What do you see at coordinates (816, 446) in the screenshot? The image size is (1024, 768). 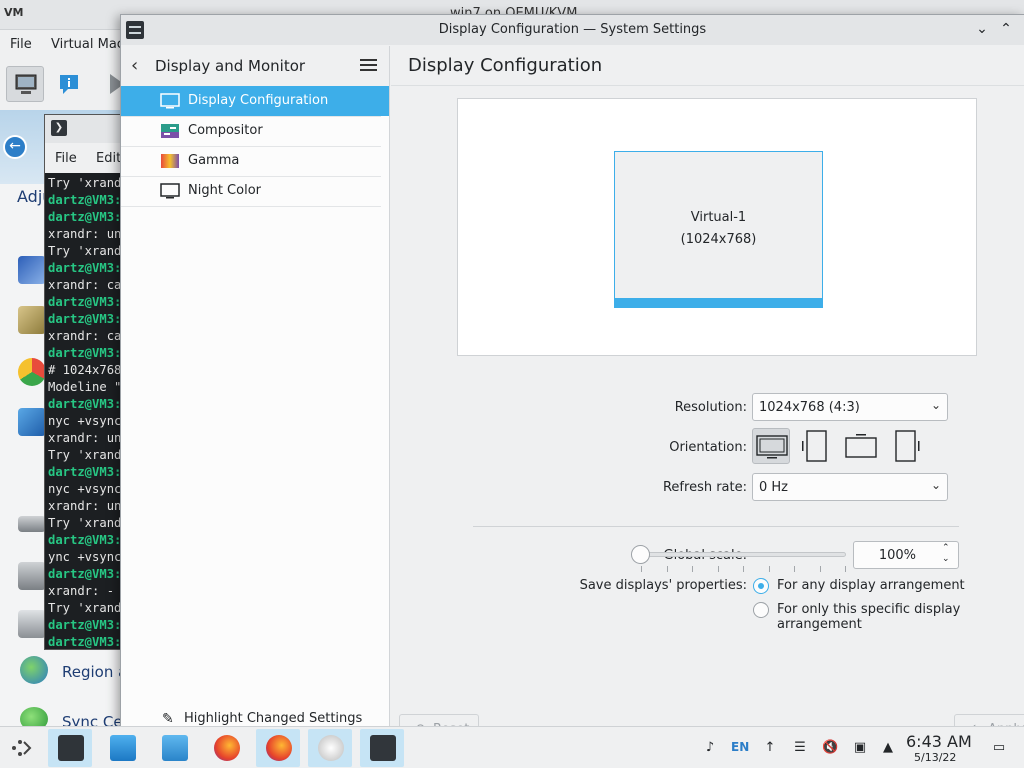 I see `orientation-portrait-left-button` at bounding box center [816, 446].